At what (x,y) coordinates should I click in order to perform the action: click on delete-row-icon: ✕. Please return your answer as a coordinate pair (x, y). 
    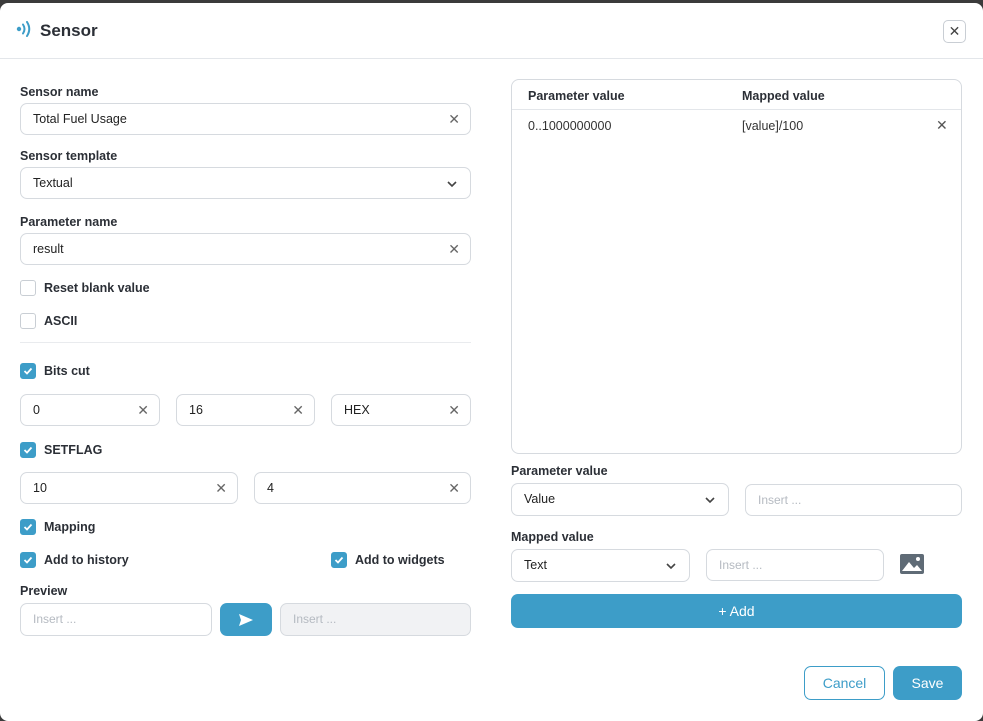
    Looking at the image, I should click on (942, 125).